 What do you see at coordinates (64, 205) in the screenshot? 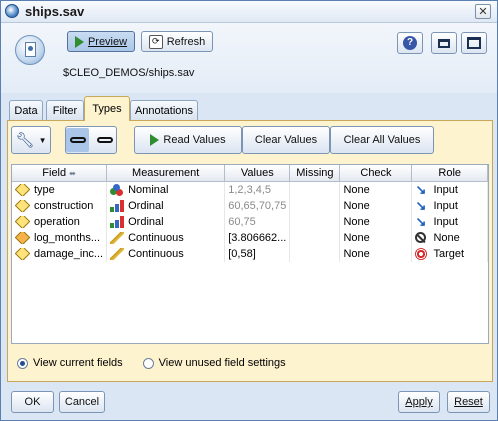
I see `field-name: construction` at bounding box center [64, 205].